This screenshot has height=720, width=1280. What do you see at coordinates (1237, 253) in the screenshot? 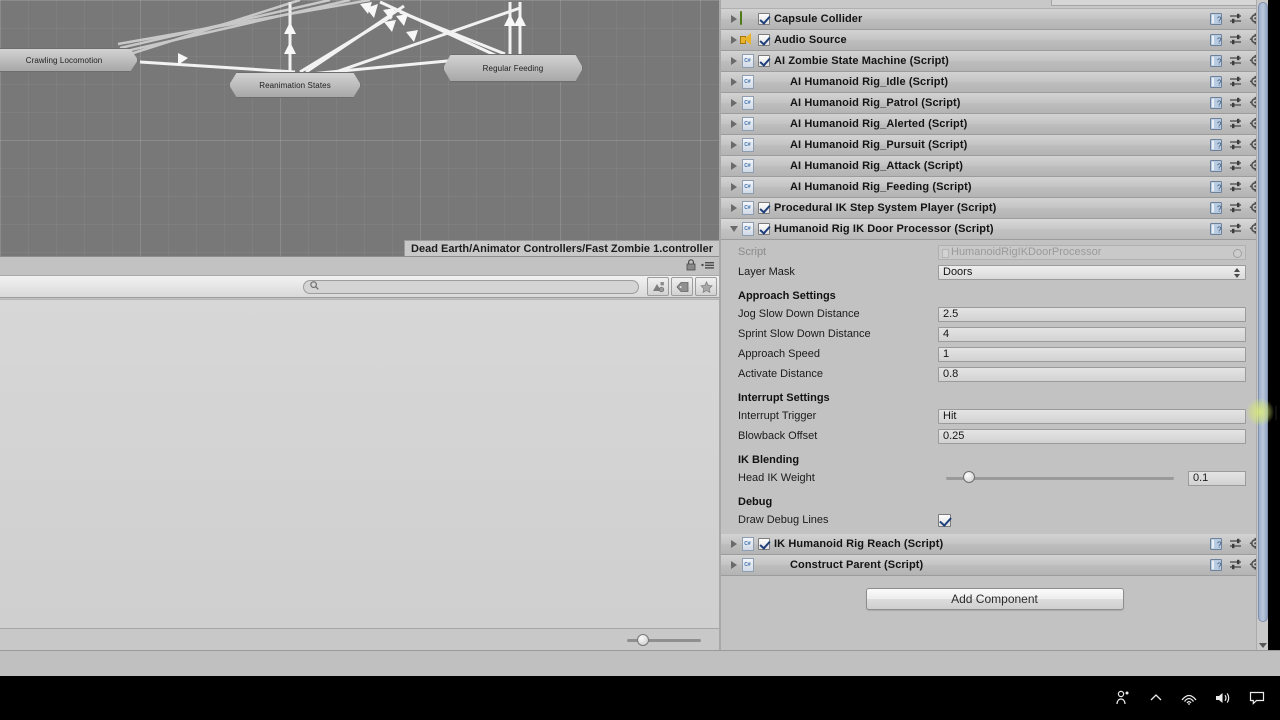
I see `object-picker-icon` at bounding box center [1237, 253].